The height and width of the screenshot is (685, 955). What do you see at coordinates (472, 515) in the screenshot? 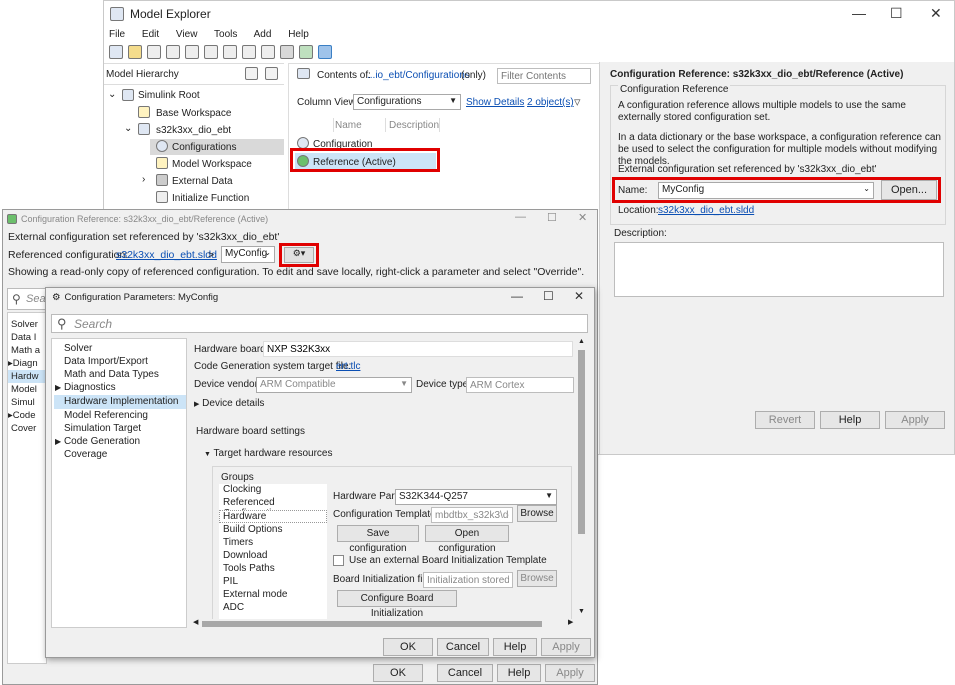
I see `cfg-template-input` at bounding box center [472, 515].